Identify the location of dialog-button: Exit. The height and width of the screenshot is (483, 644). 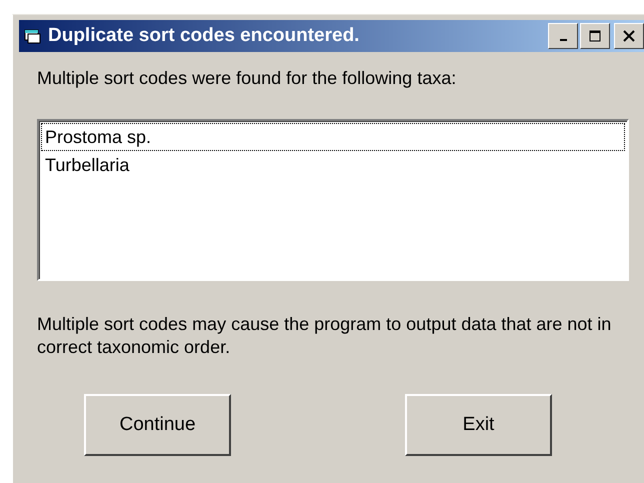
(478, 425).